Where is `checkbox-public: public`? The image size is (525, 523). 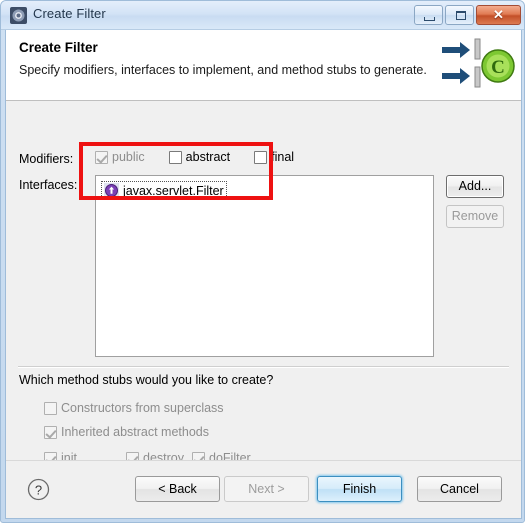
checkbox-public: public is located at coordinates (120, 157).